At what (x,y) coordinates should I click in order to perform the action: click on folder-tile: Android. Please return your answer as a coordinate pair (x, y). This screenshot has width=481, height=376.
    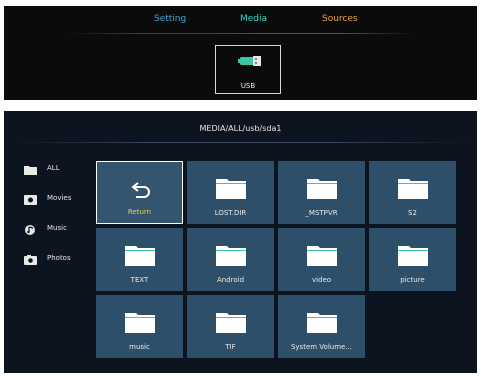
    Looking at the image, I should click on (230, 259).